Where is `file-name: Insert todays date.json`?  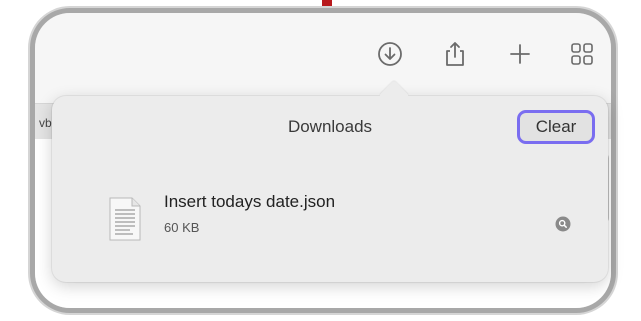 file-name: Insert todays date.json is located at coordinates (250, 201).